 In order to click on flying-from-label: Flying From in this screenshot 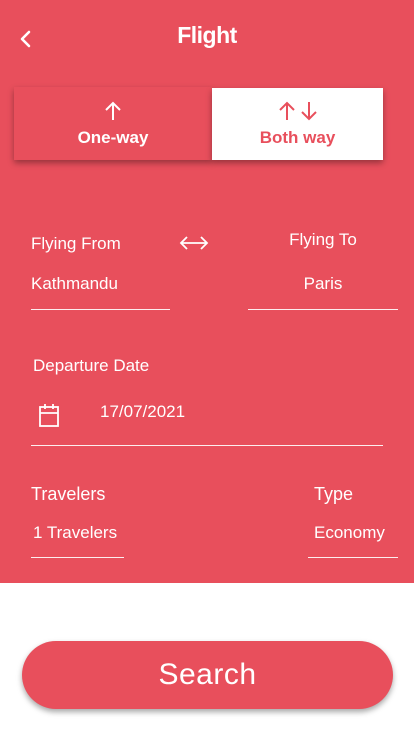, I will do `click(76, 243)`.